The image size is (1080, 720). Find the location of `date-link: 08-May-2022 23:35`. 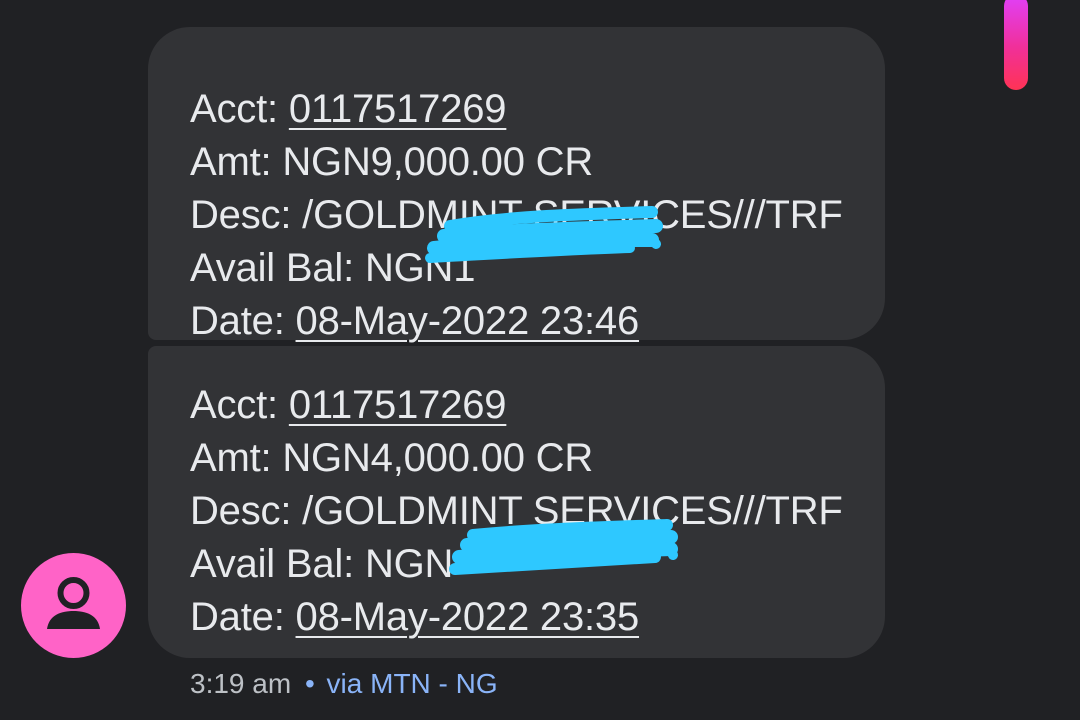

date-link: 08-May-2022 23:35 is located at coordinates (468, 617).